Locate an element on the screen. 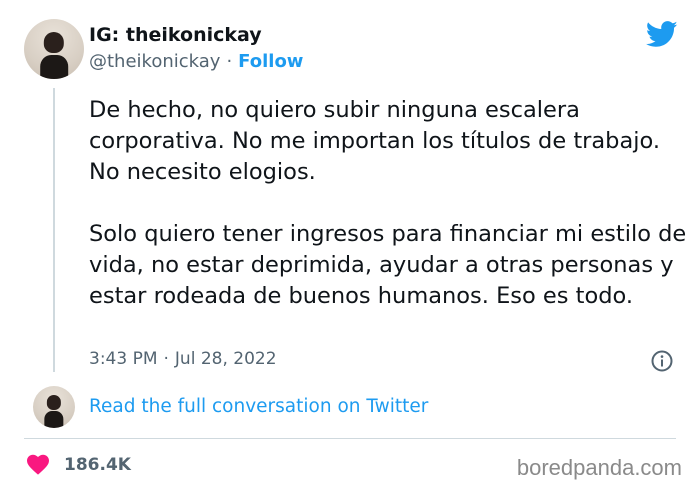  tweet-time: 3:43 PM is located at coordinates (123, 359).